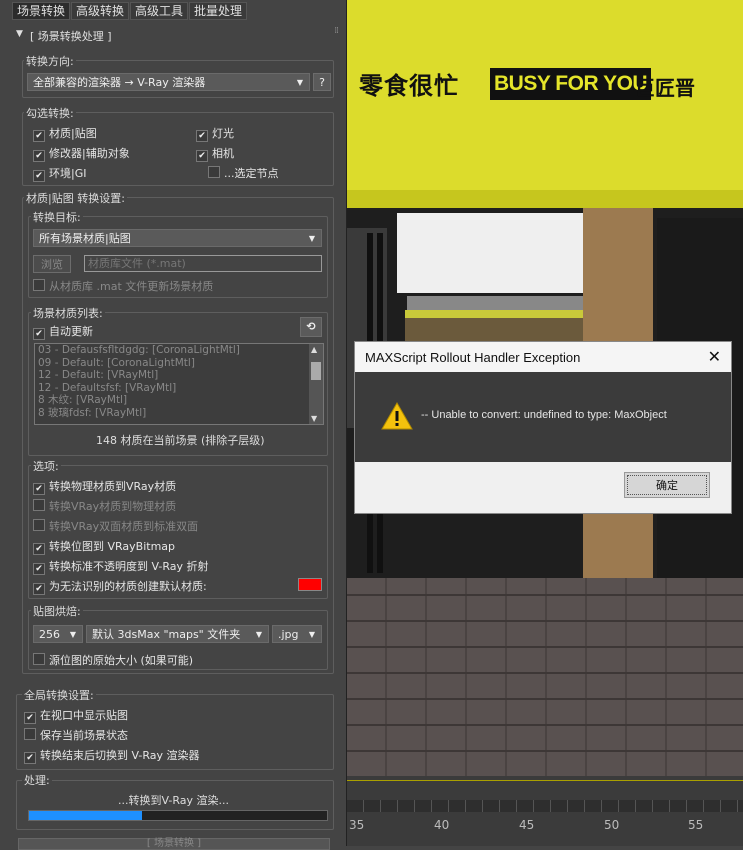 Image resolution: width=743 pixels, height=850 pixels. I want to click on timeline-divider, so click(545, 780).